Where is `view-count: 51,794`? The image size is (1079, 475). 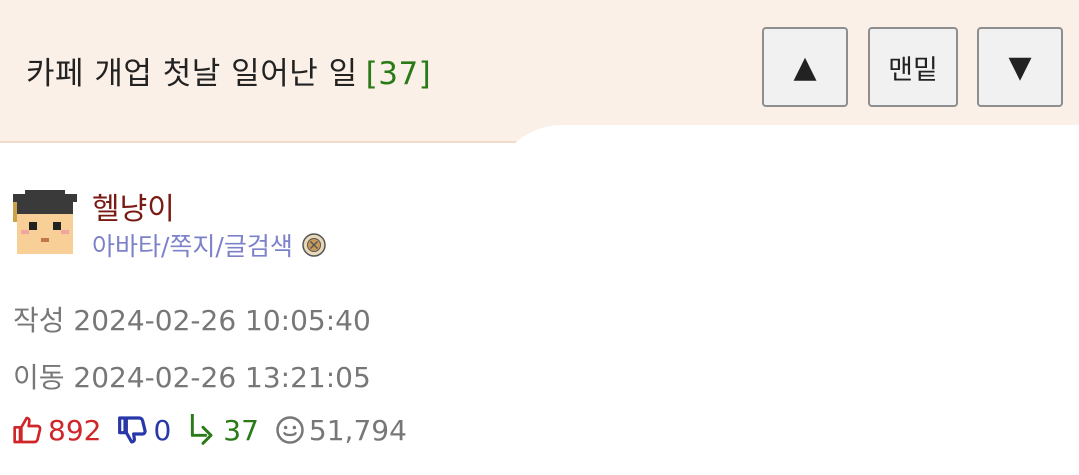
view-count: 51,794 is located at coordinates (357, 430).